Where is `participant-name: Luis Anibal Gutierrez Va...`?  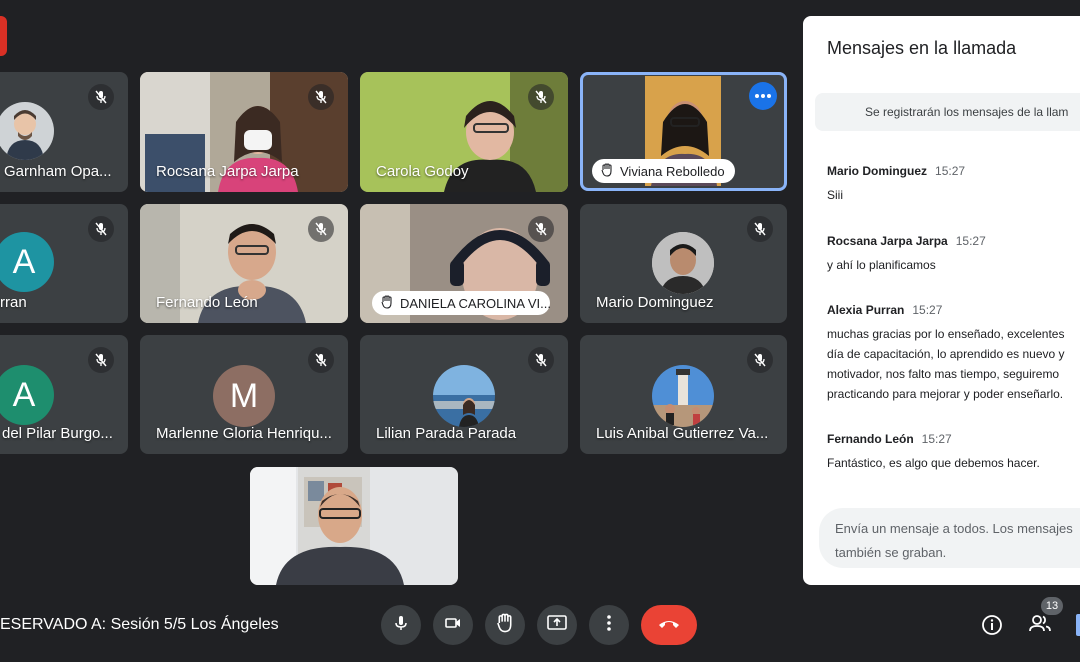 participant-name: Luis Anibal Gutierrez Va... is located at coordinates (682, 433).